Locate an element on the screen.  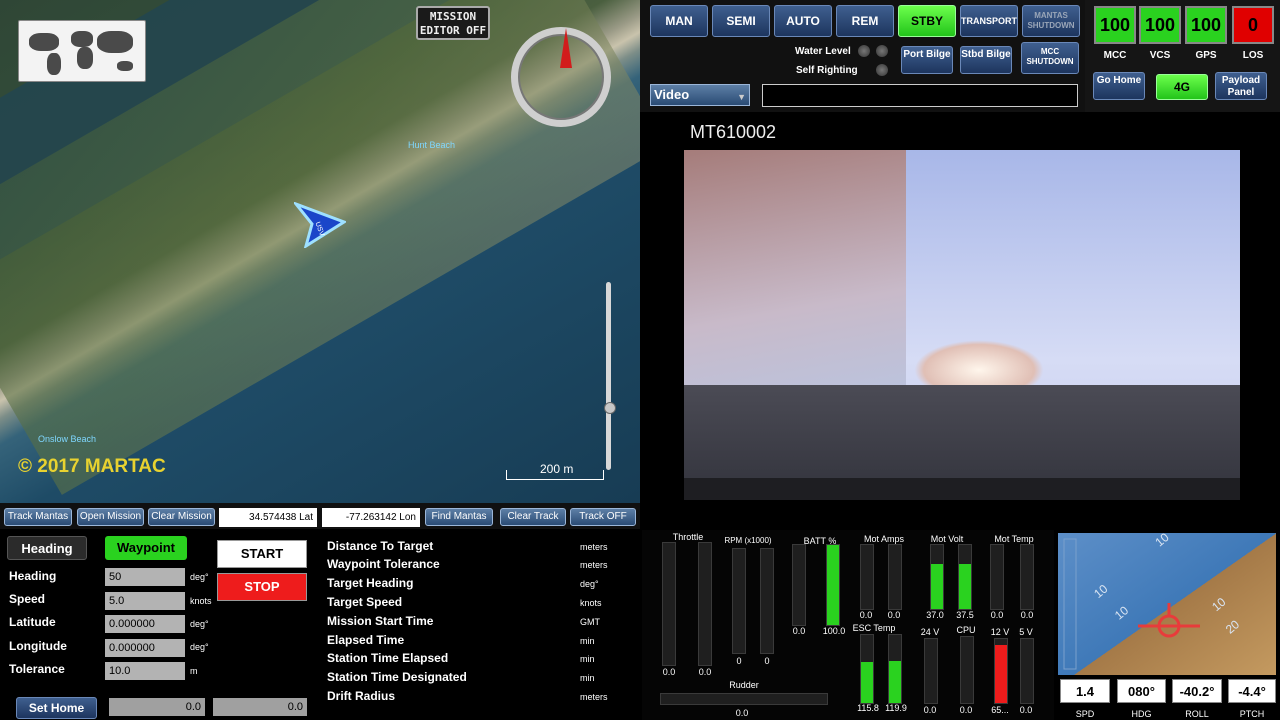
v12-bar-fill is located at coordinates (1001, 674).